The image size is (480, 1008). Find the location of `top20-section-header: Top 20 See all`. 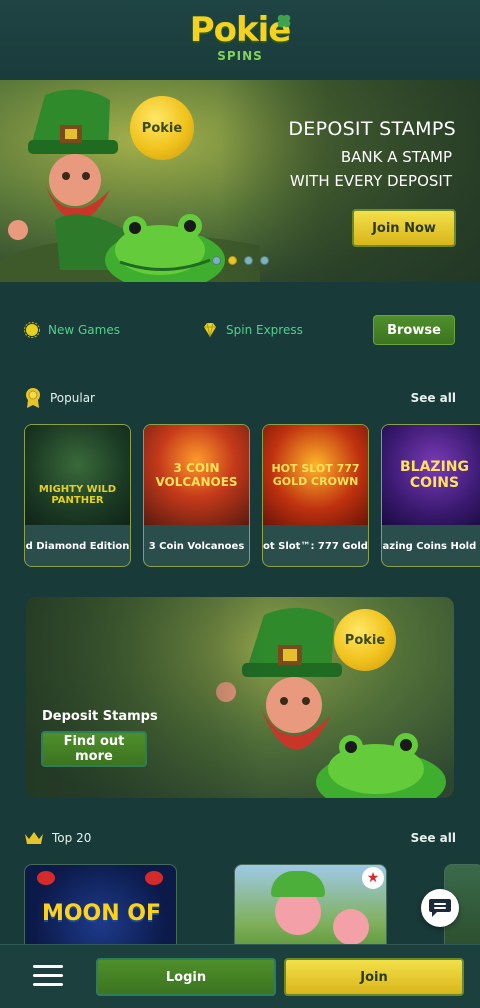

top20-section-header: Top 20 See all is located at coordinates (240, 838).